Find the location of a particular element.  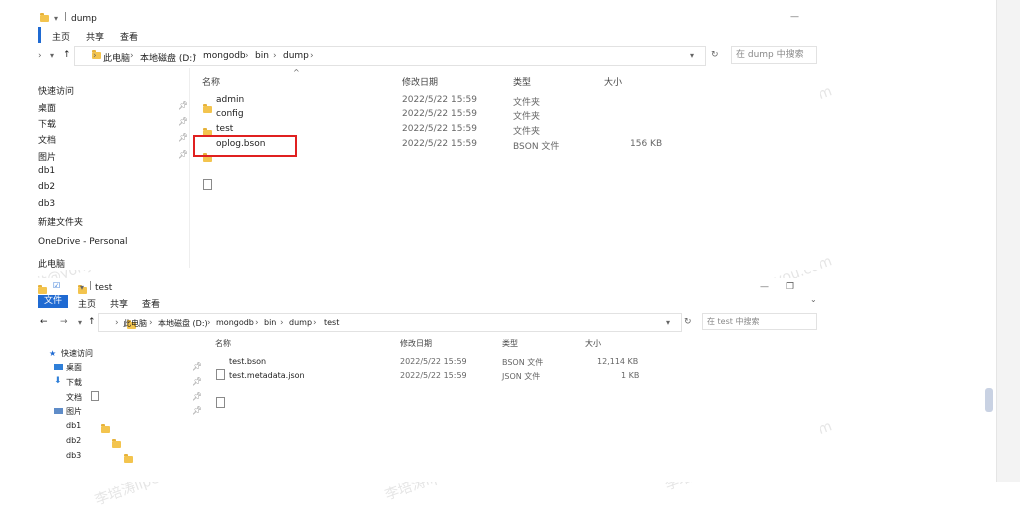

breadcrumb-item: test is located at coordinates (331, 322).